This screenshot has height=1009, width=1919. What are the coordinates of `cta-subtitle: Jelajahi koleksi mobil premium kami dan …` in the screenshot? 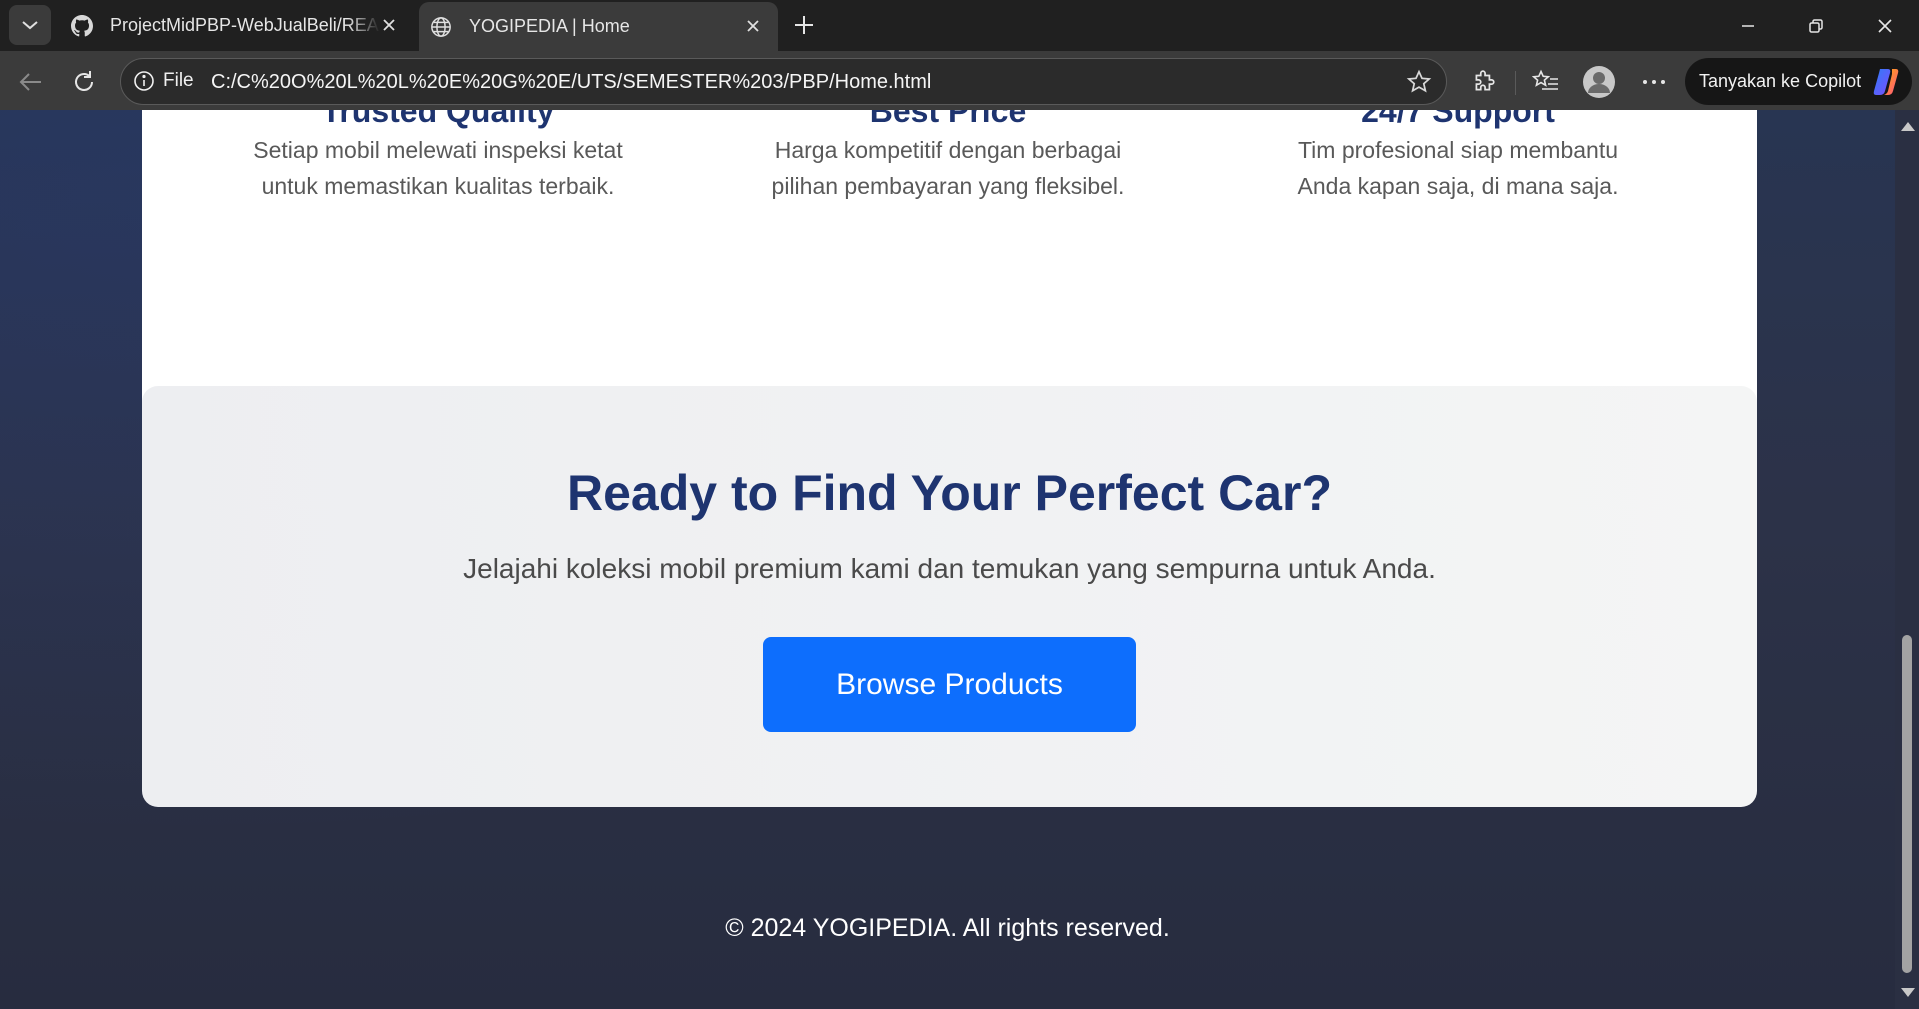 It's located at (949, 568).